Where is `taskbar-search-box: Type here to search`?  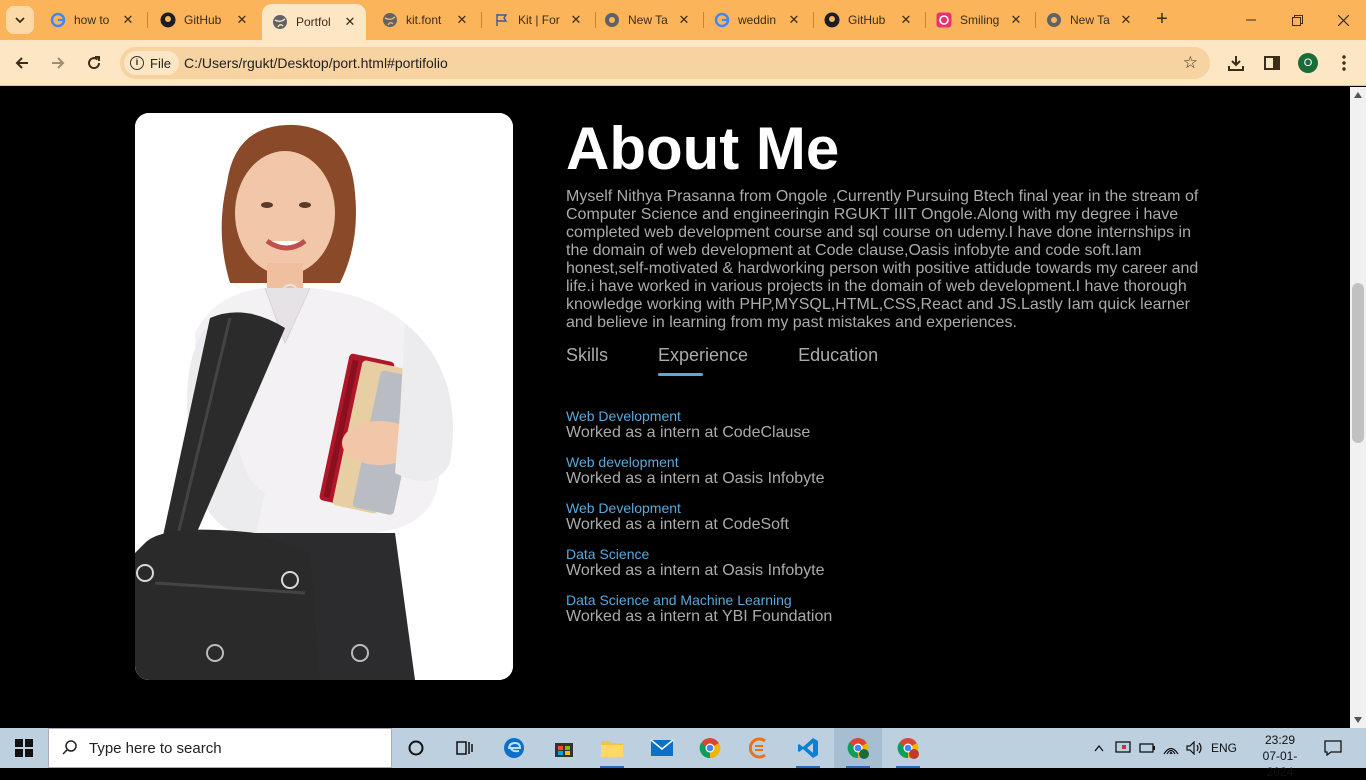 taskbar-search-box: Type here to search is located at coordinates (220, 748).